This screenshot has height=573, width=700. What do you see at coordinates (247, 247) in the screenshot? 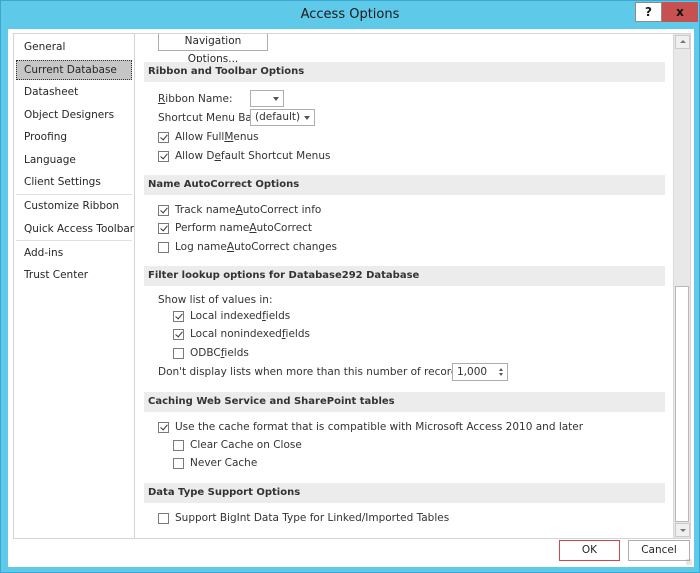
I see `log-name-autocorrect-checkbox: Log name AutoCorrect changes` at bounding box center [247, 247].